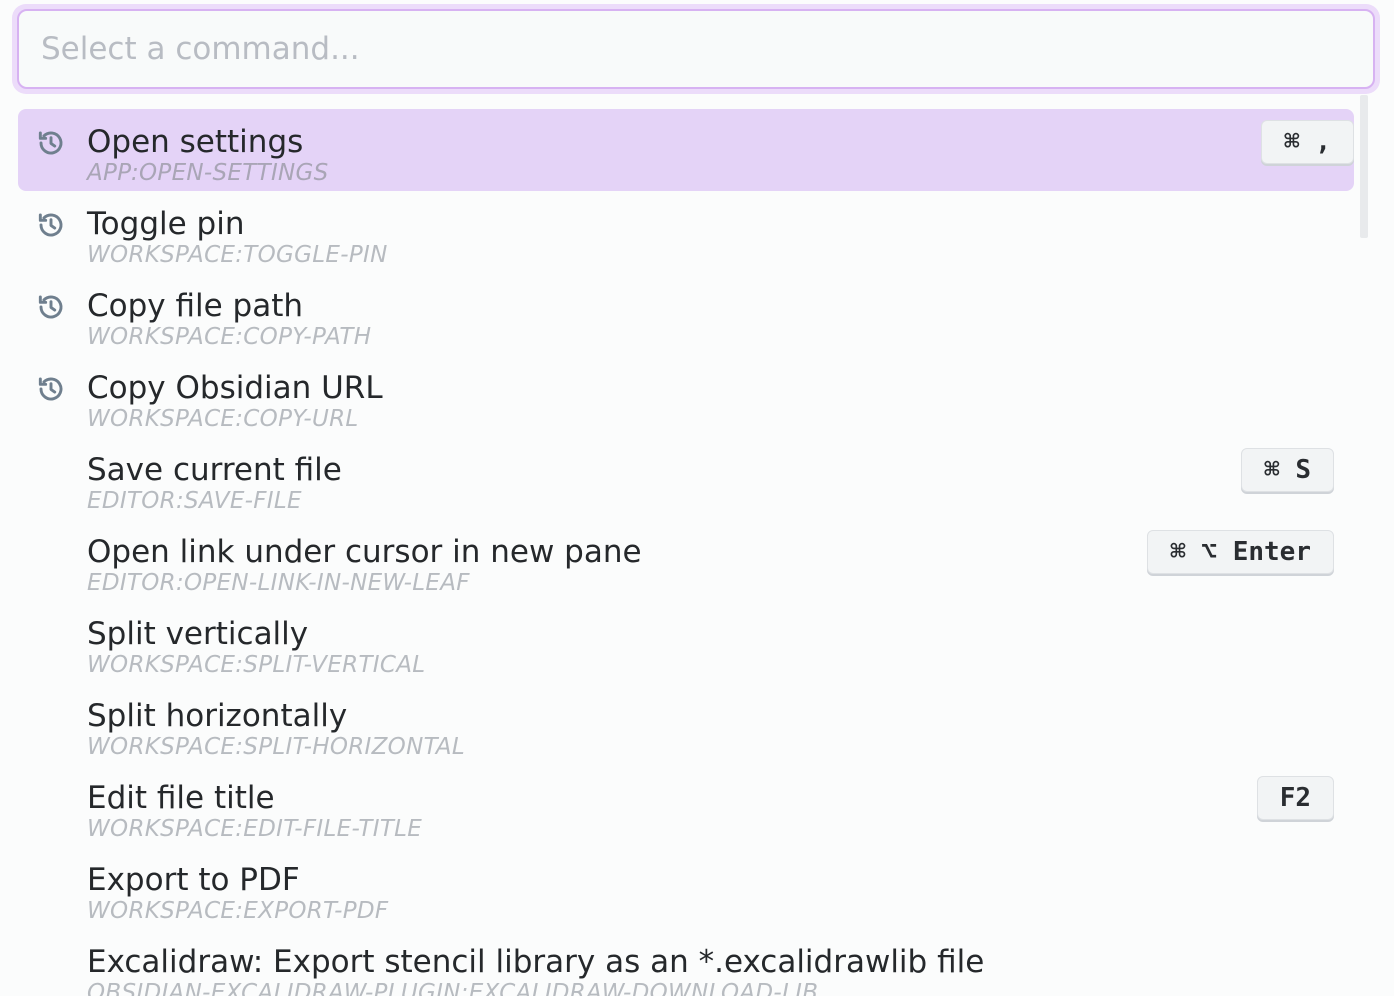 This screenshot has height=996, width=1394. What do you see at coordinates (237, 255) in the screenshot?
I see `command-id: WORKSPACE:TOGGLE-PIN` at bounding box center [237, 255].